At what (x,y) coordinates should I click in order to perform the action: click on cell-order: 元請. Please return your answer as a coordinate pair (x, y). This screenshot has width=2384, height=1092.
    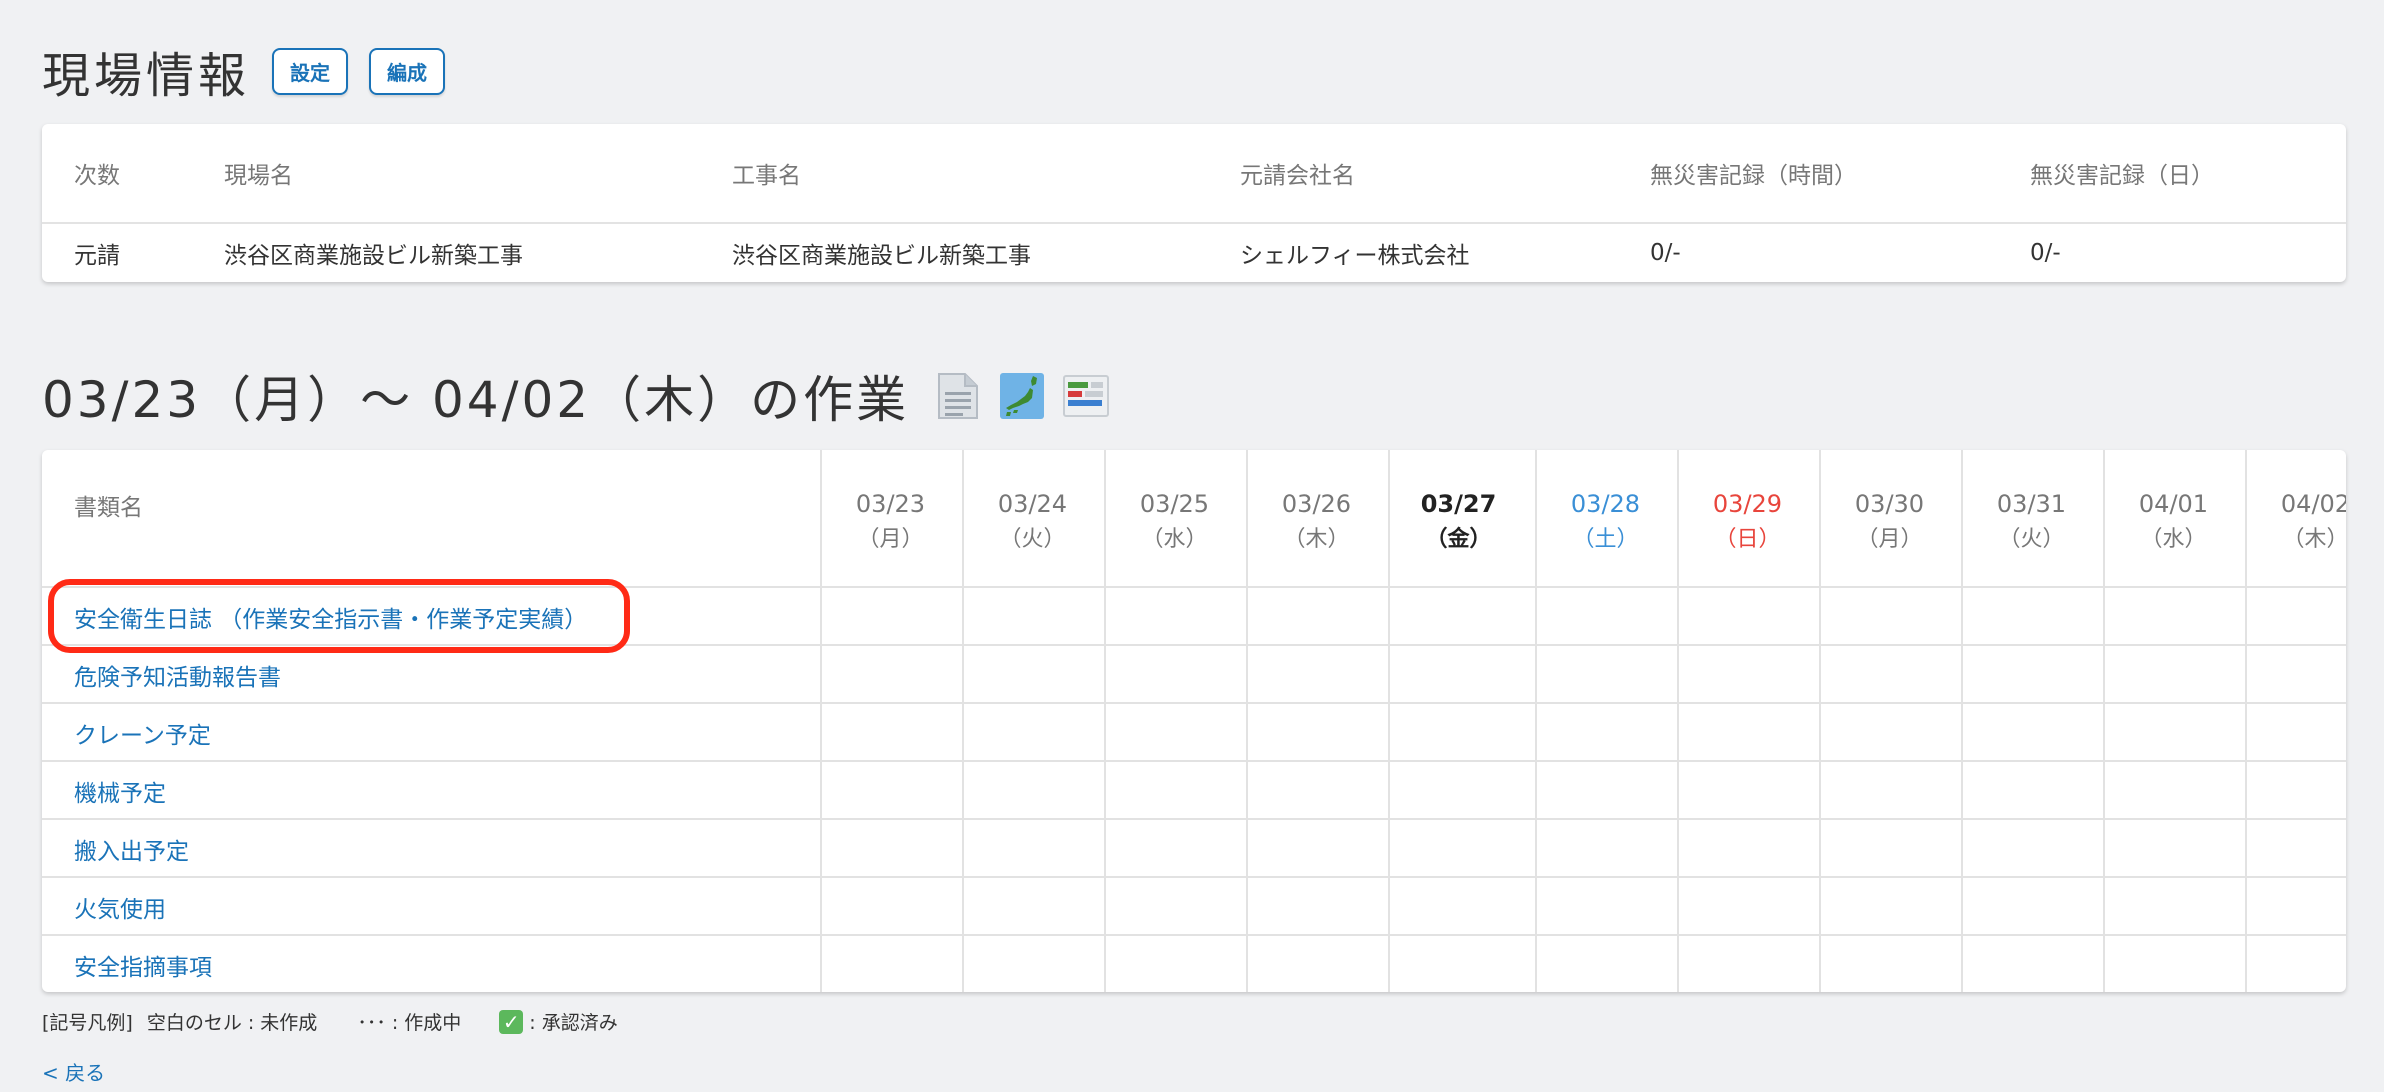
    Looking at the image, I should click on (97, 256).